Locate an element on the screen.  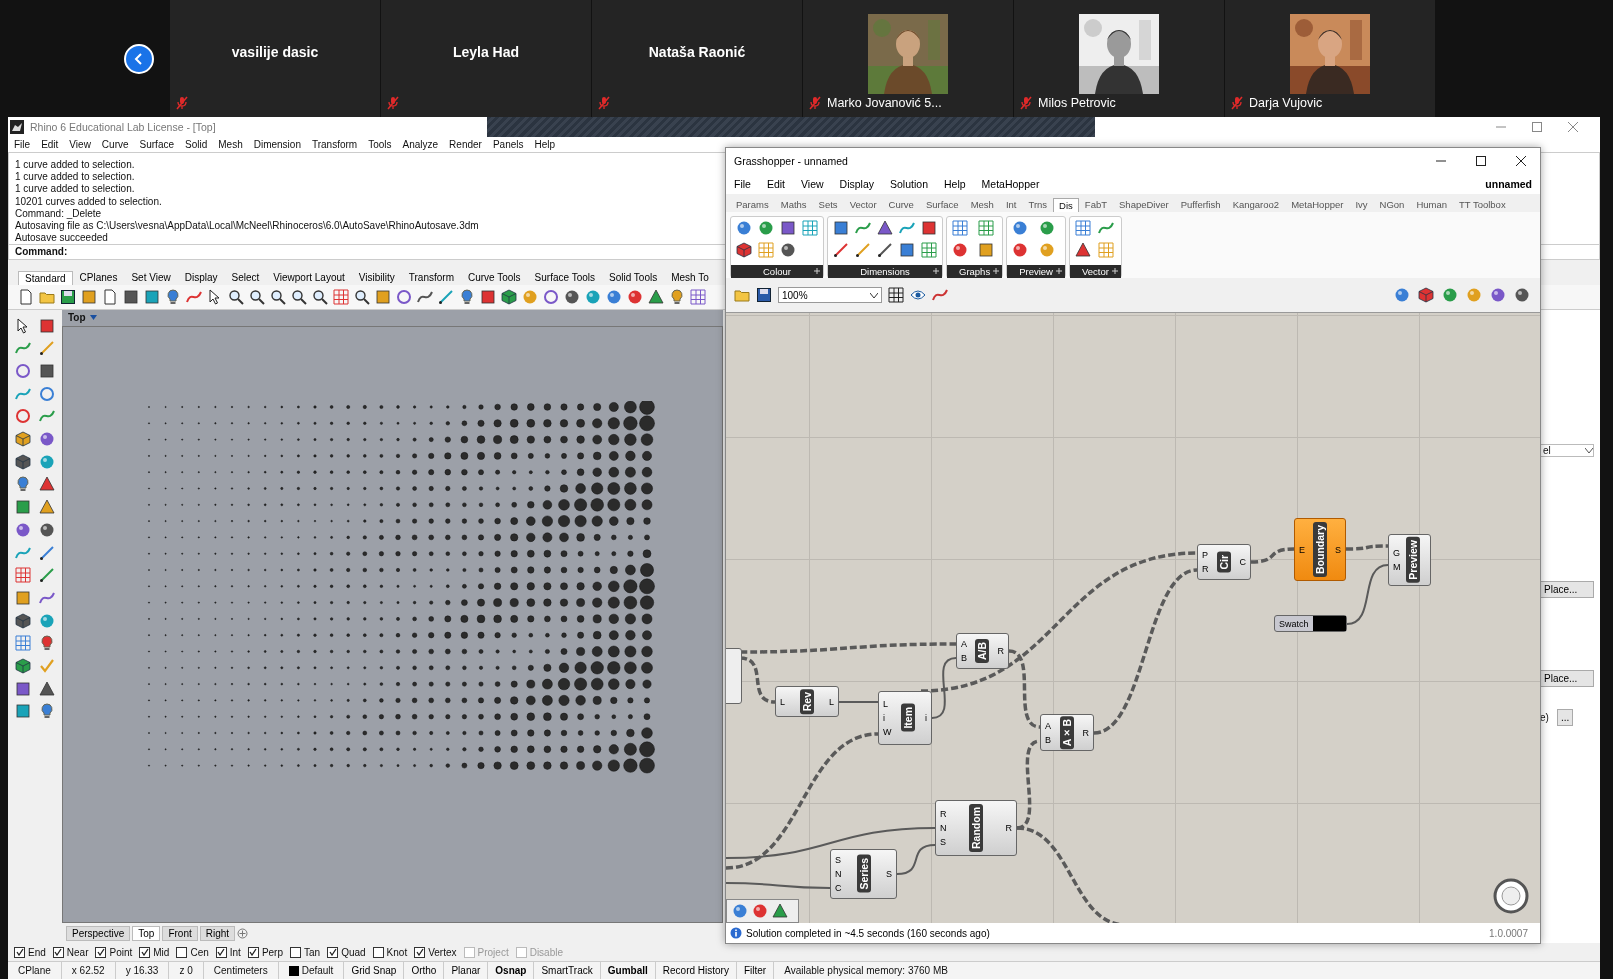
check-icon is located at coordinates (47, 665).